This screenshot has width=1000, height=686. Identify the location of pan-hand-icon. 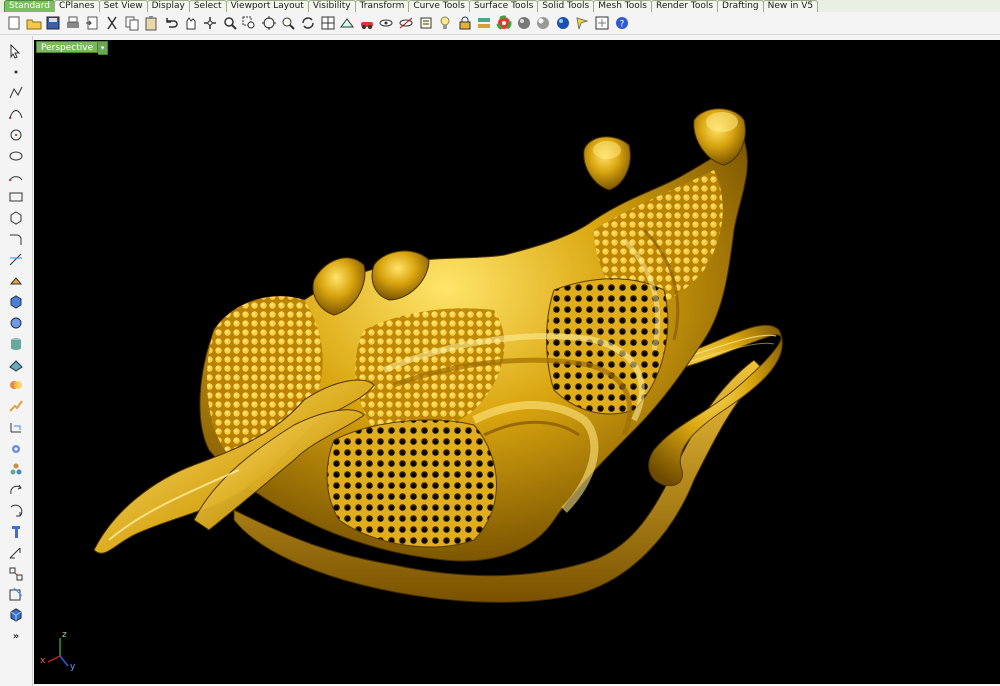
(190, 23).